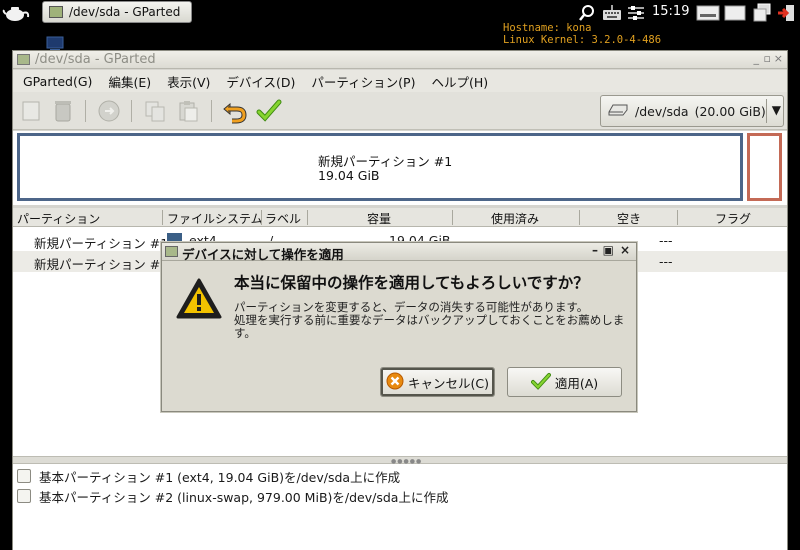 Image resolution: width=800 pixels, height=550 pixels. I want to click on menu-partition: パーティション(P), so click(363, 81).